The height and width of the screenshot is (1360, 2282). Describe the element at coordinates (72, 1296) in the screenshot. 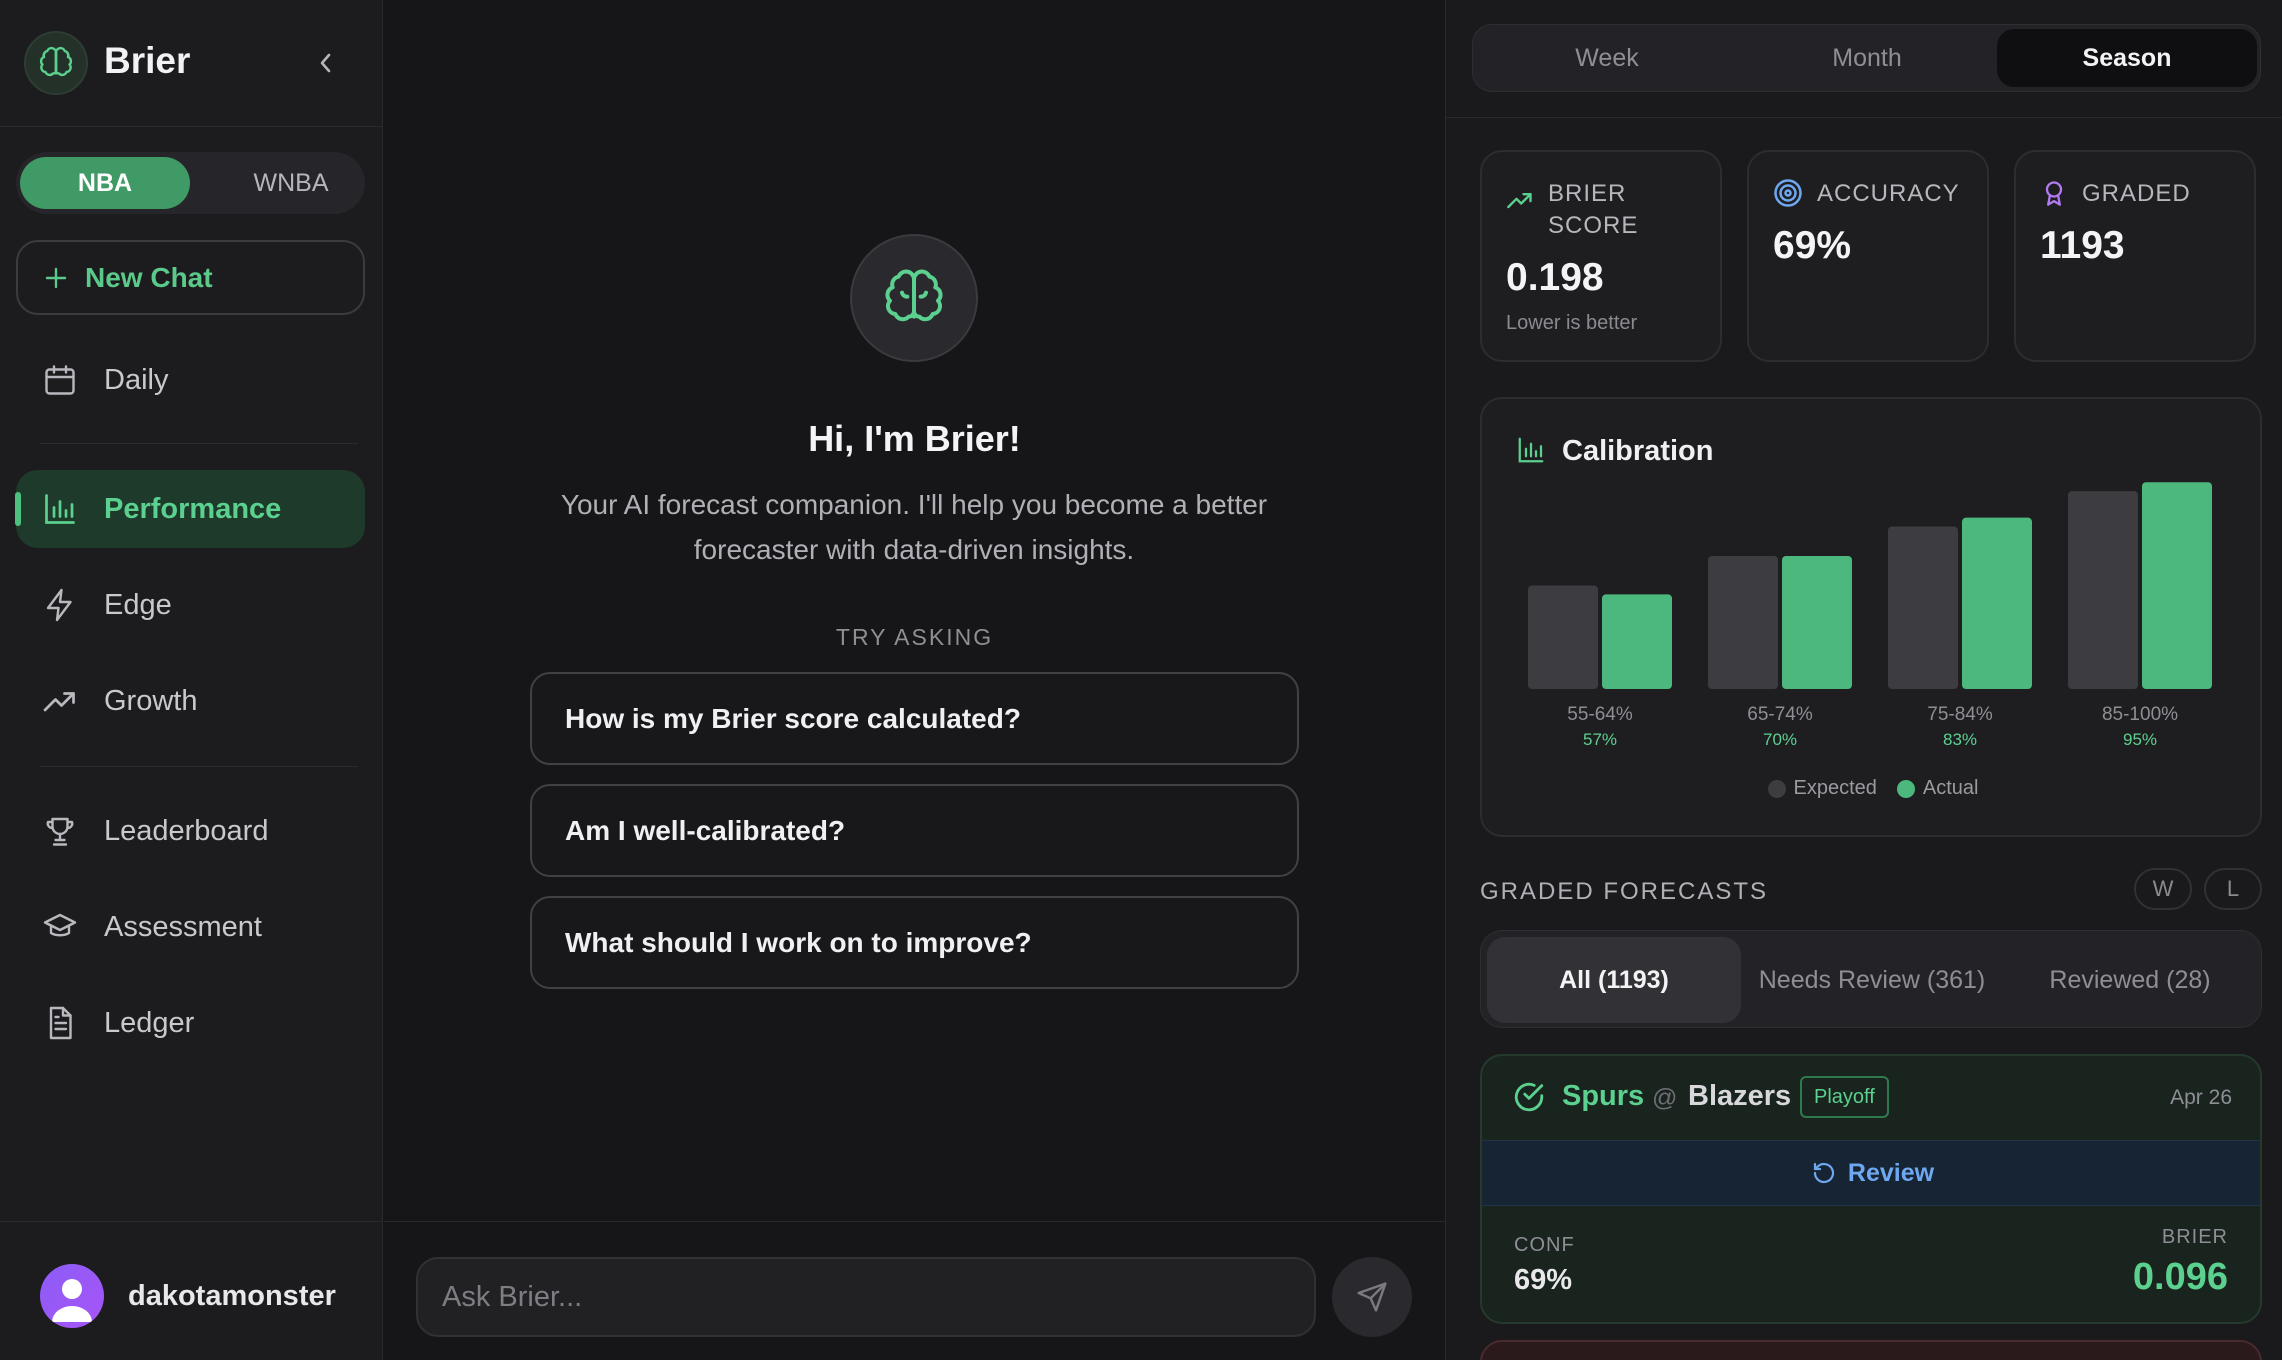

I see `avatar` at that location.